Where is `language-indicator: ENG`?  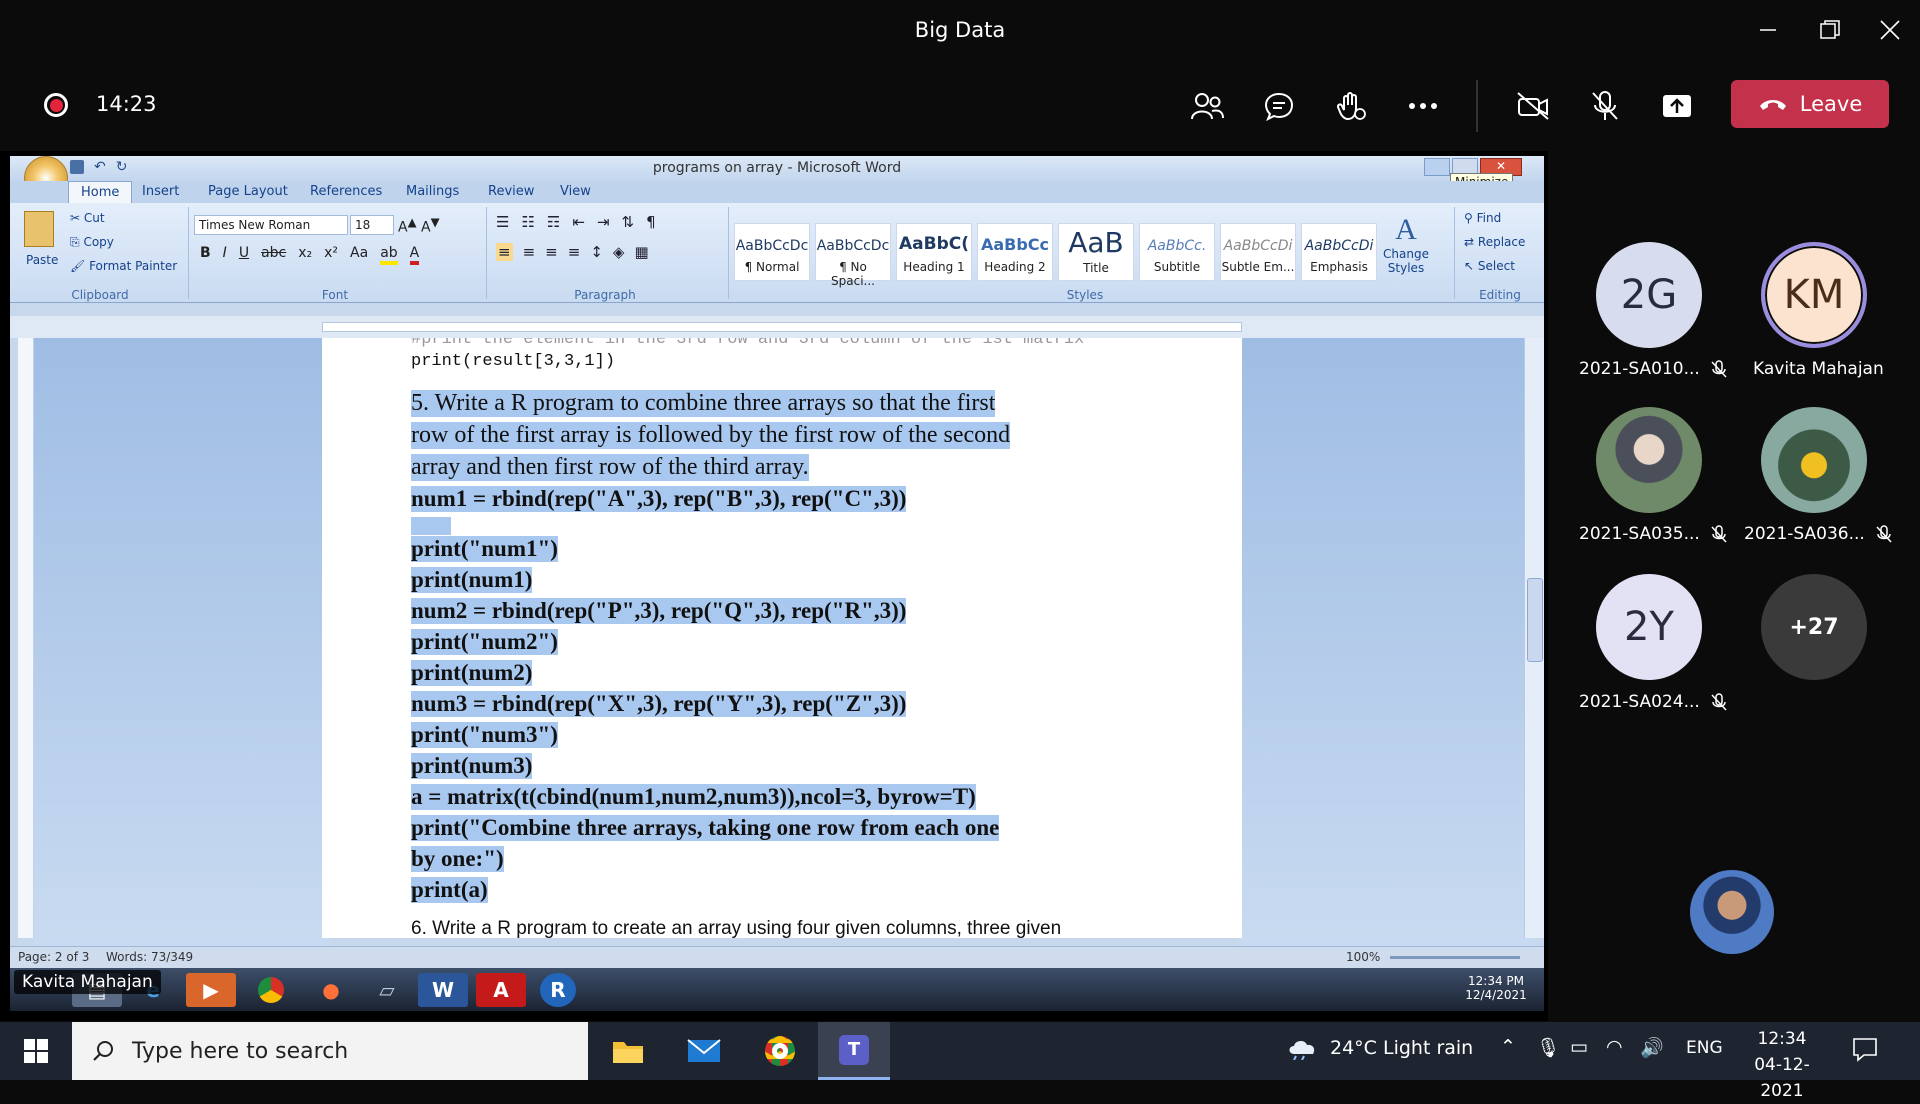 language-indicator: ENG is located at coordinates (1704, 1048).